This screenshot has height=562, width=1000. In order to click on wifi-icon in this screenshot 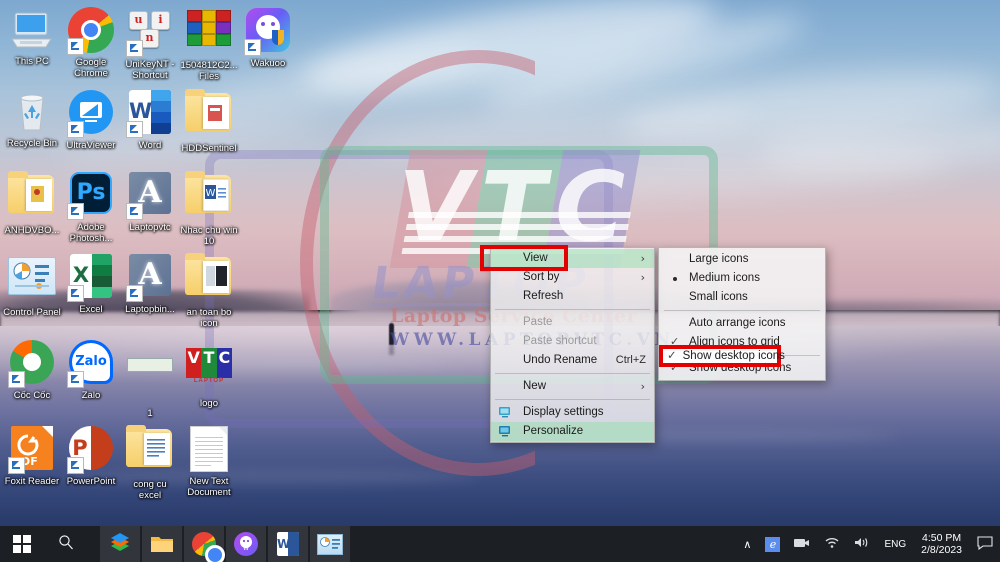, I will do `click(832, 544)`.